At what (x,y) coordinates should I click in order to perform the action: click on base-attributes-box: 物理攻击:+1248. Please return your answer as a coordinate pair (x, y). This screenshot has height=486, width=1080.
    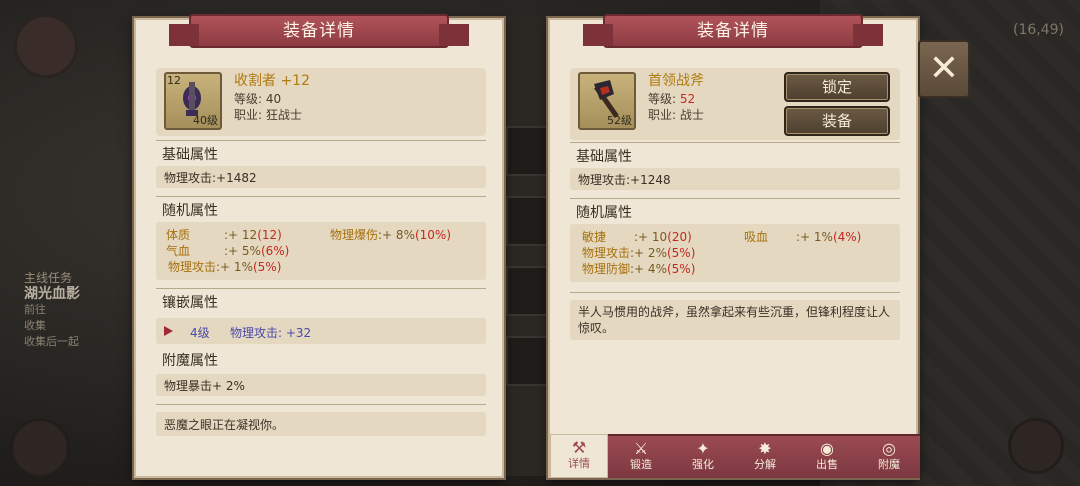
    Looking at the image, I should click on (735, 179).